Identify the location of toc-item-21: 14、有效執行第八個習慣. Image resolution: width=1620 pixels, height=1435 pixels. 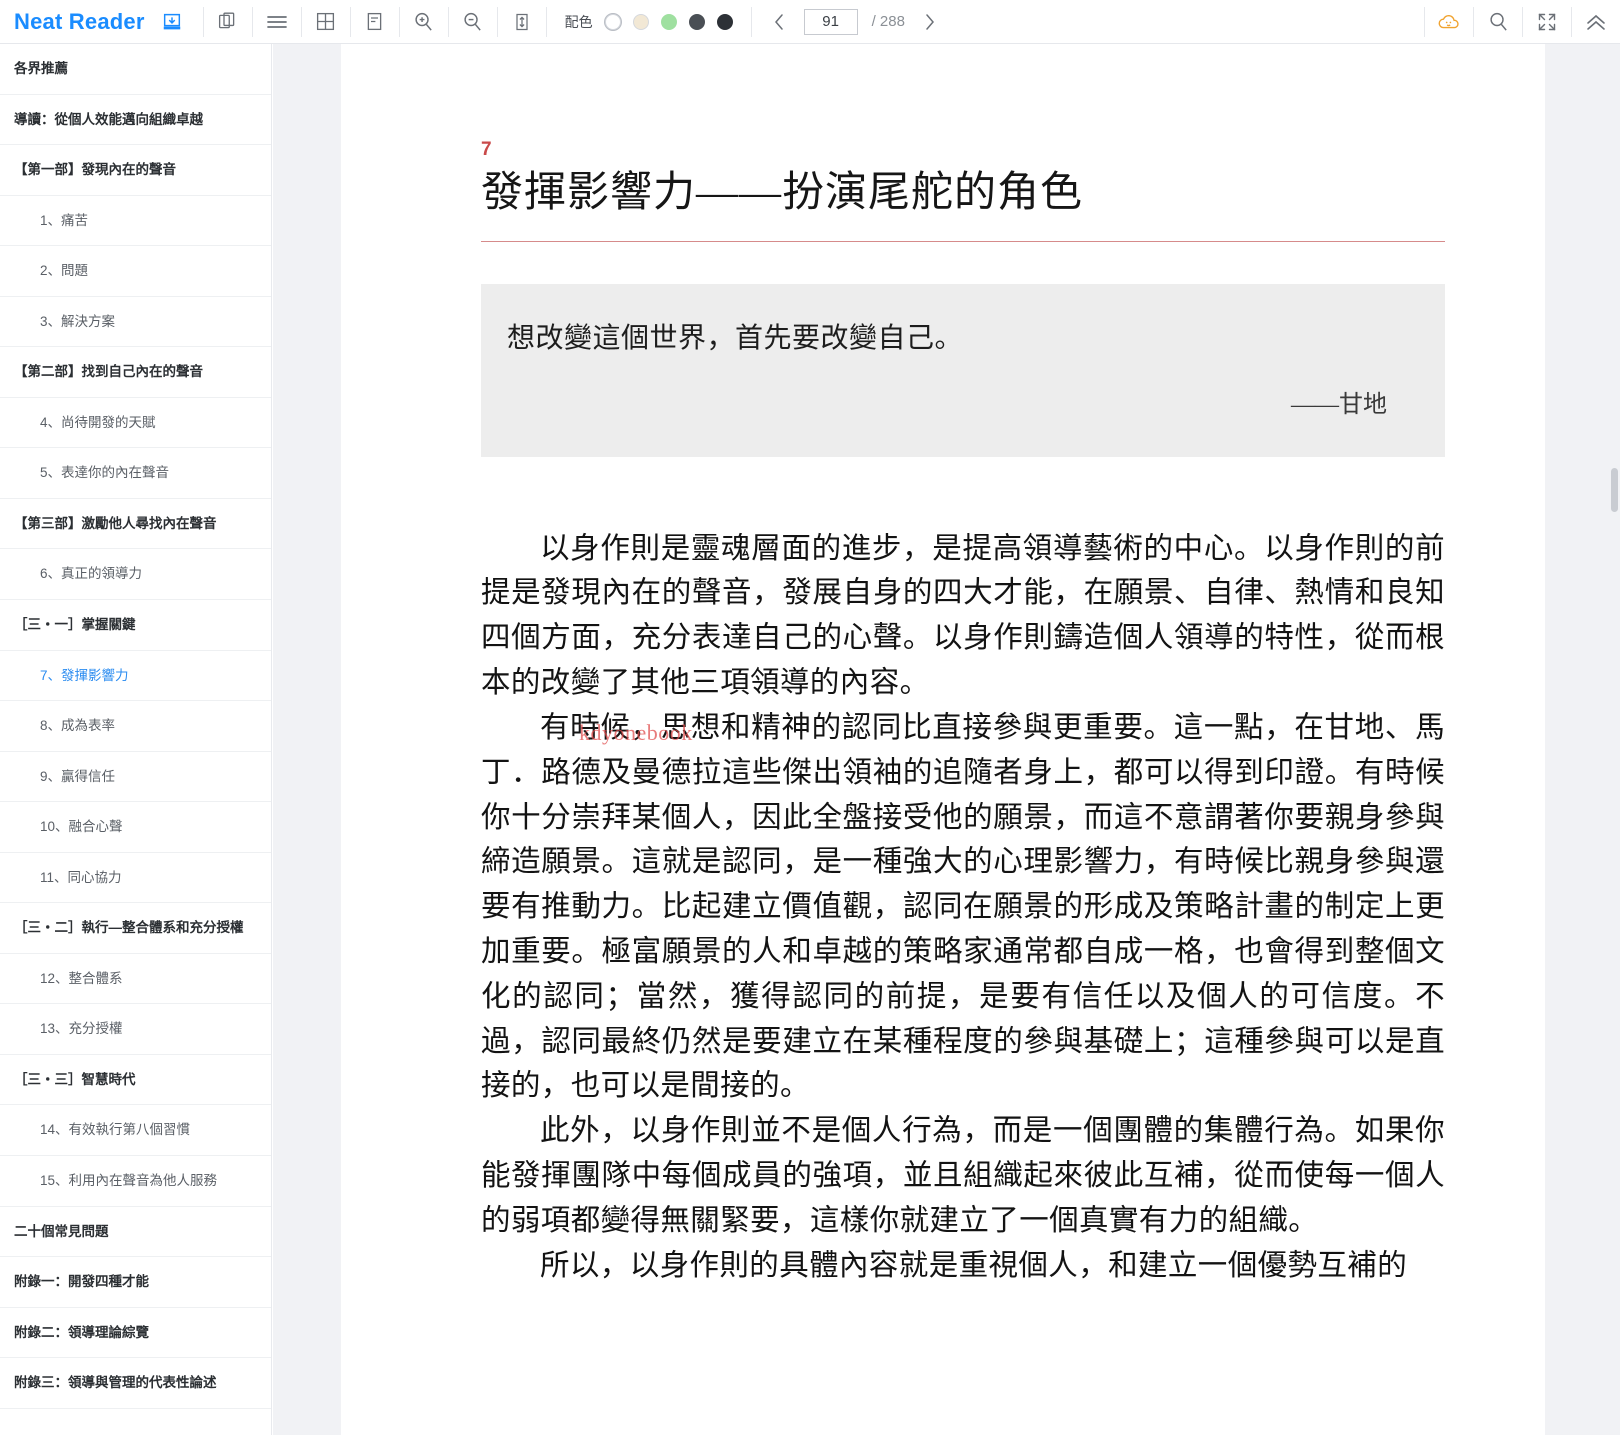
(135, 1131).